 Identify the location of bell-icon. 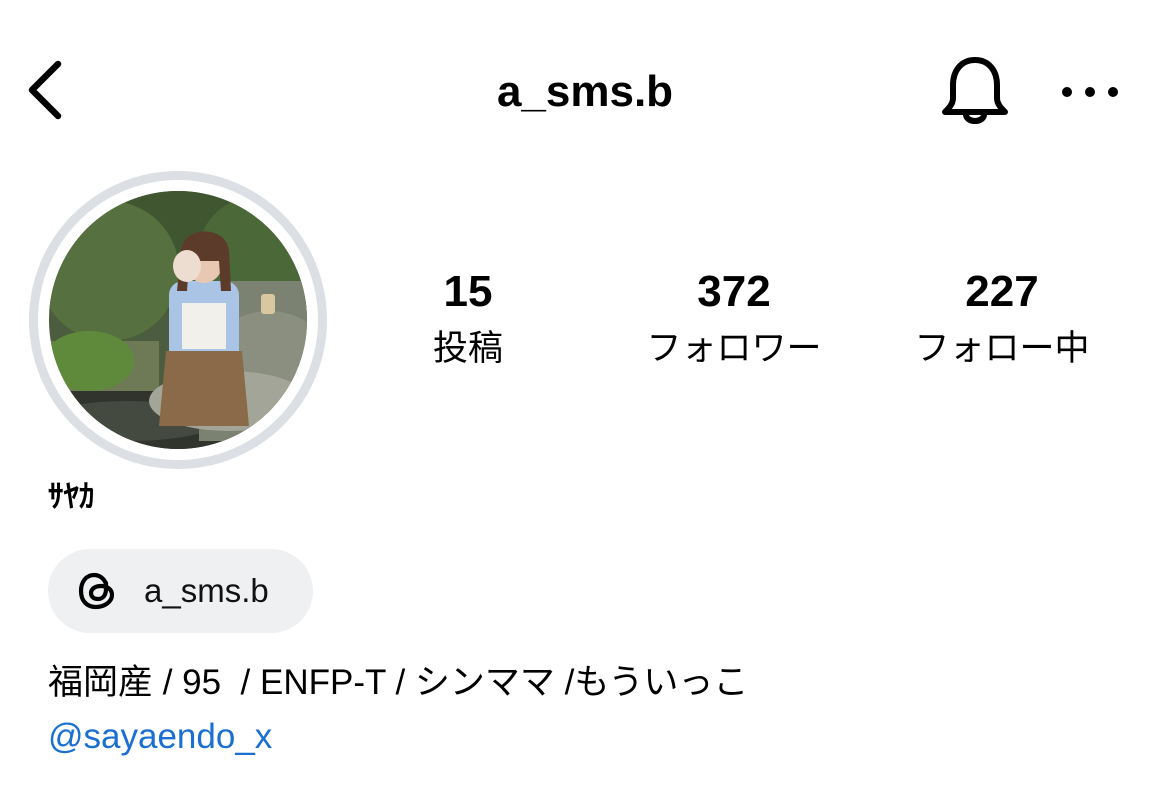
(975, 90).